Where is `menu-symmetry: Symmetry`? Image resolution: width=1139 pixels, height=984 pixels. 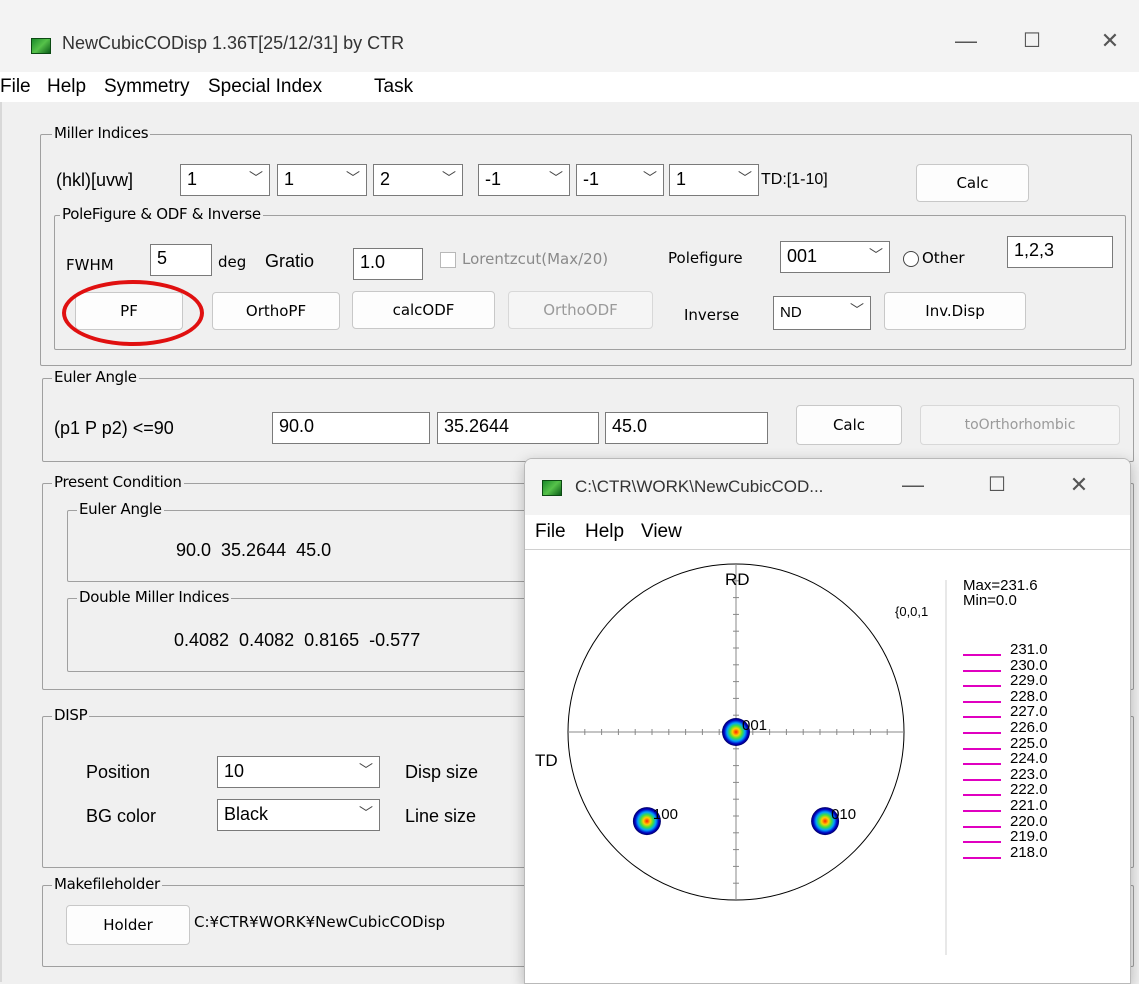 menu-symmetry: Symmetry is located at coordinates (147, 87).